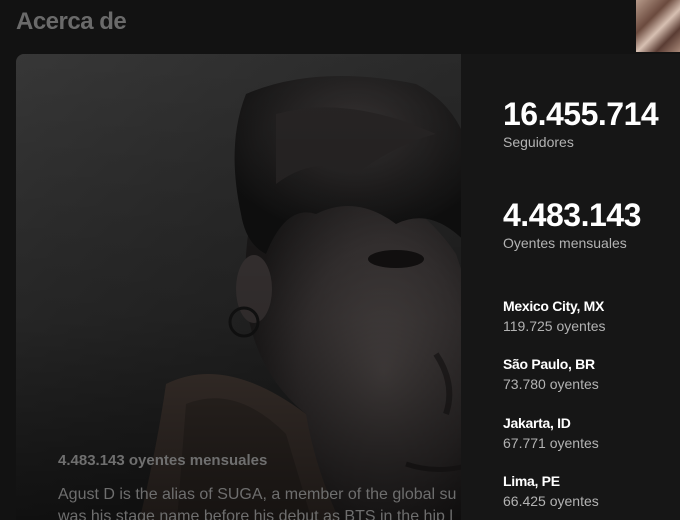 This screenshot has width=680, height=520. What do you see at coordinates (551, 433) in the screenshot?
I see `city-item: Jakarta, ID 67.771 oyentes` at bounding box center [551, 433].